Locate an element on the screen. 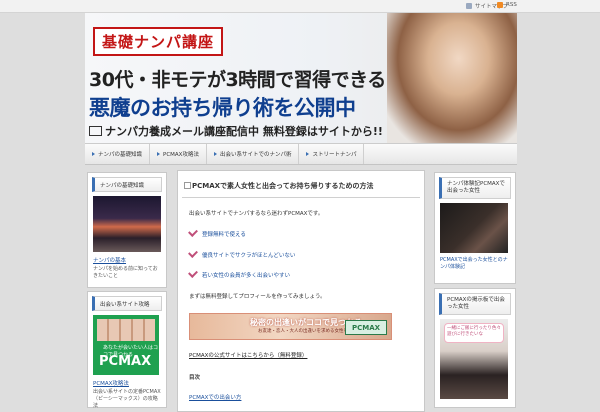  speech-bubble: 一緒にご飯に行ったり色々遊びに行きたいな is located at coordinates (474, 333).